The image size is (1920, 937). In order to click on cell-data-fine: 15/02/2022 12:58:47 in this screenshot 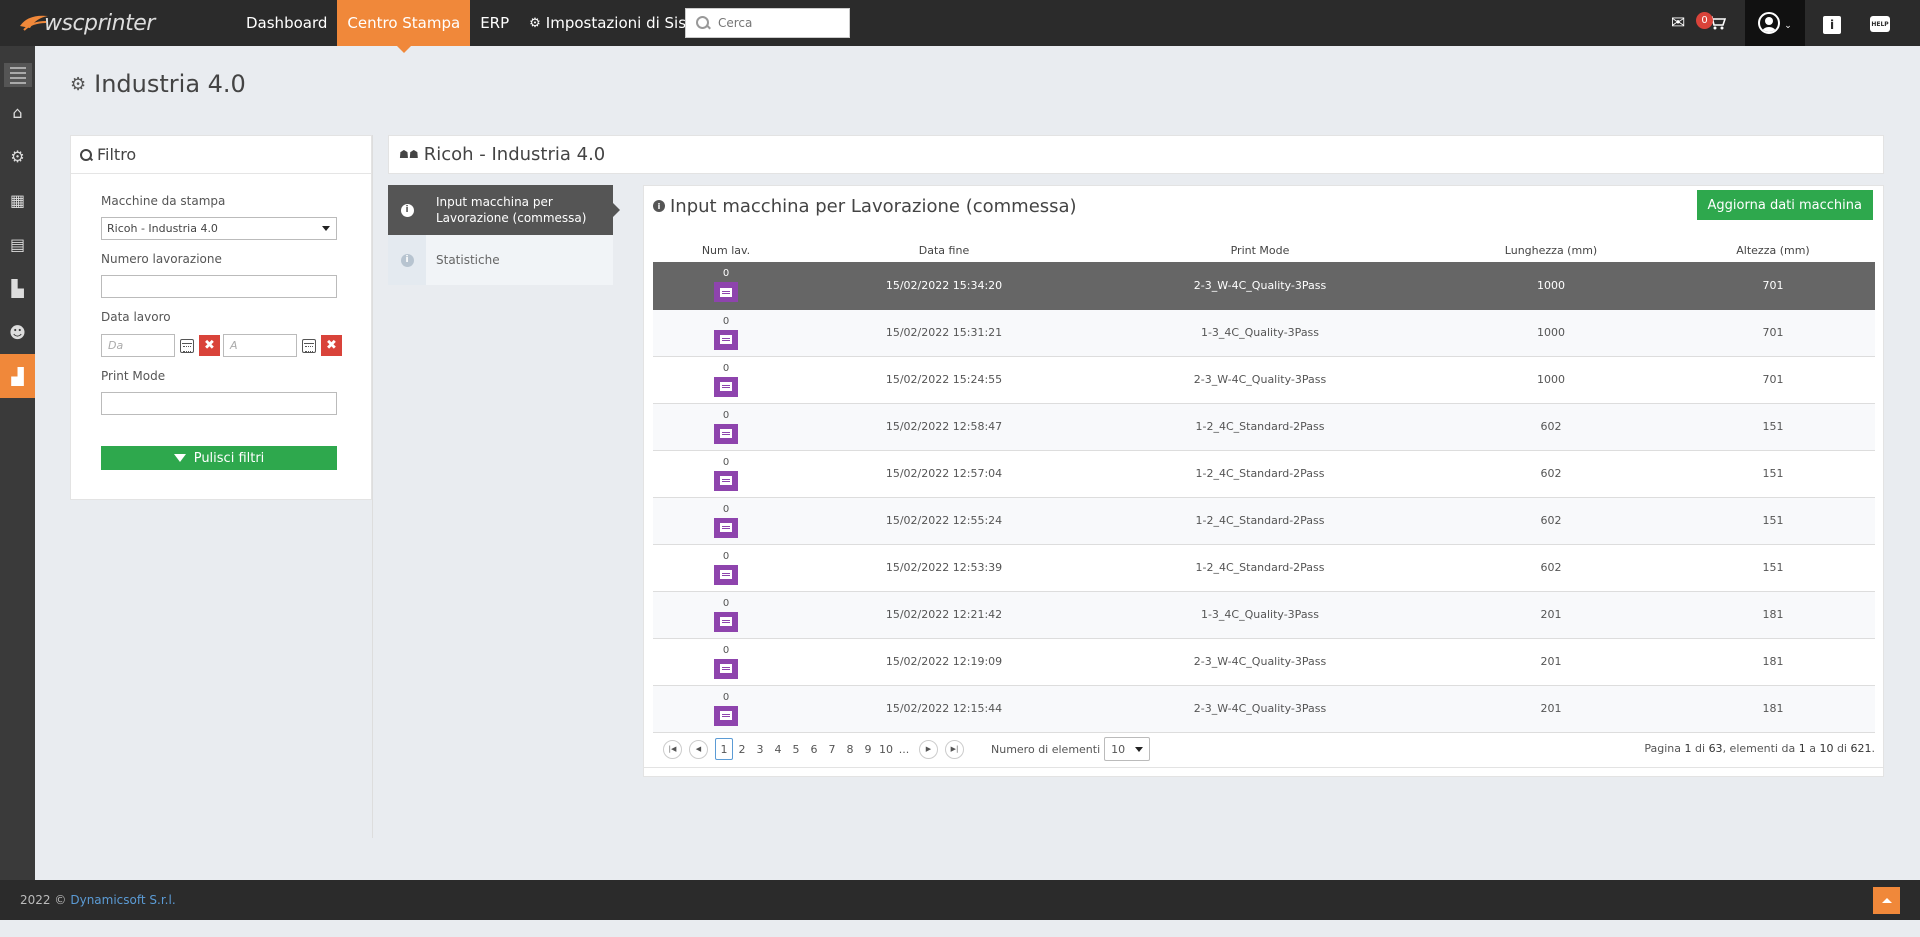, I will do `click(944, 427)`.